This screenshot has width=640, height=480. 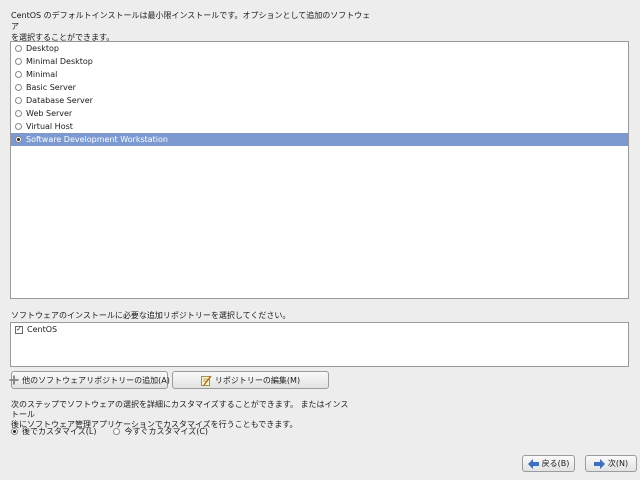 I want to click on list-item-label: Software Development Workstation, so click(x=97, y=139).